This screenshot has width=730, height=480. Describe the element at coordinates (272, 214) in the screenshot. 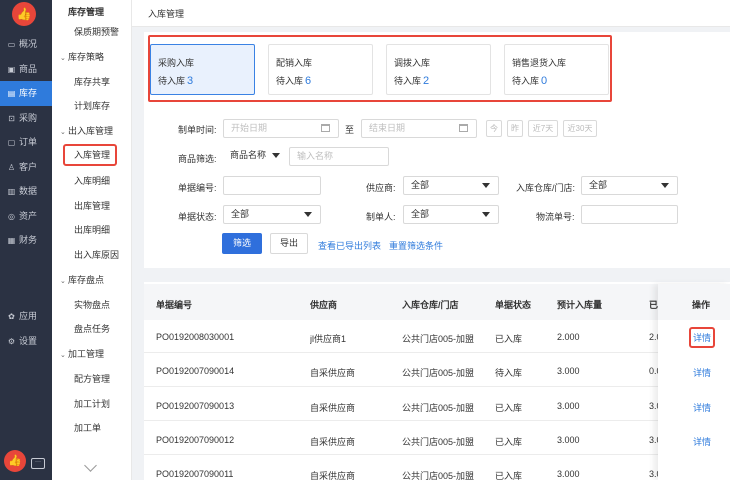

I see `status-select: 全部` at that location.